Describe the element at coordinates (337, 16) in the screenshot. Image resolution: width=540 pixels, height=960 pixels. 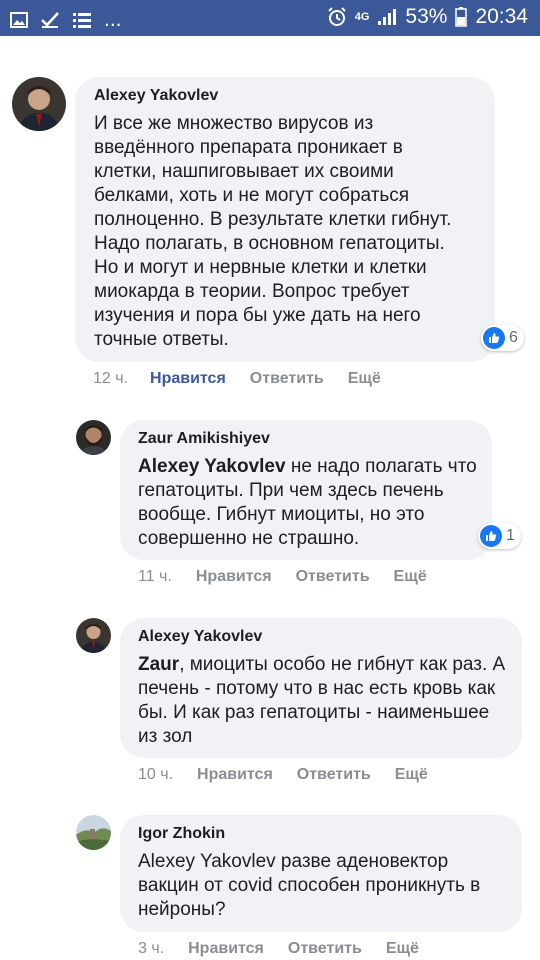
I see `alarm-icon` at that location.